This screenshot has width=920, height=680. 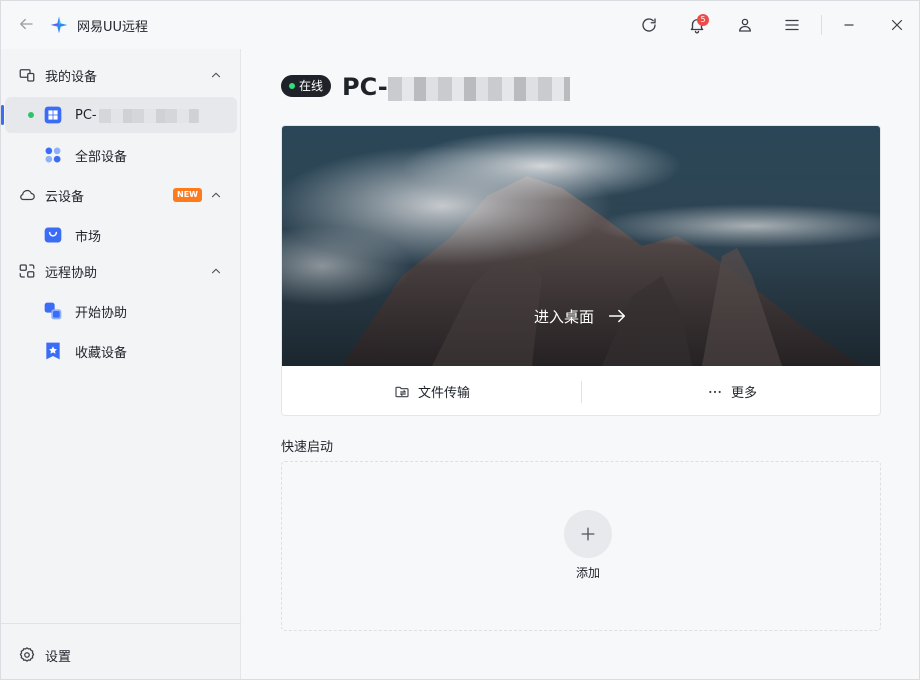 I want to click on add-quick-start-button, so click(x=588, y=534).